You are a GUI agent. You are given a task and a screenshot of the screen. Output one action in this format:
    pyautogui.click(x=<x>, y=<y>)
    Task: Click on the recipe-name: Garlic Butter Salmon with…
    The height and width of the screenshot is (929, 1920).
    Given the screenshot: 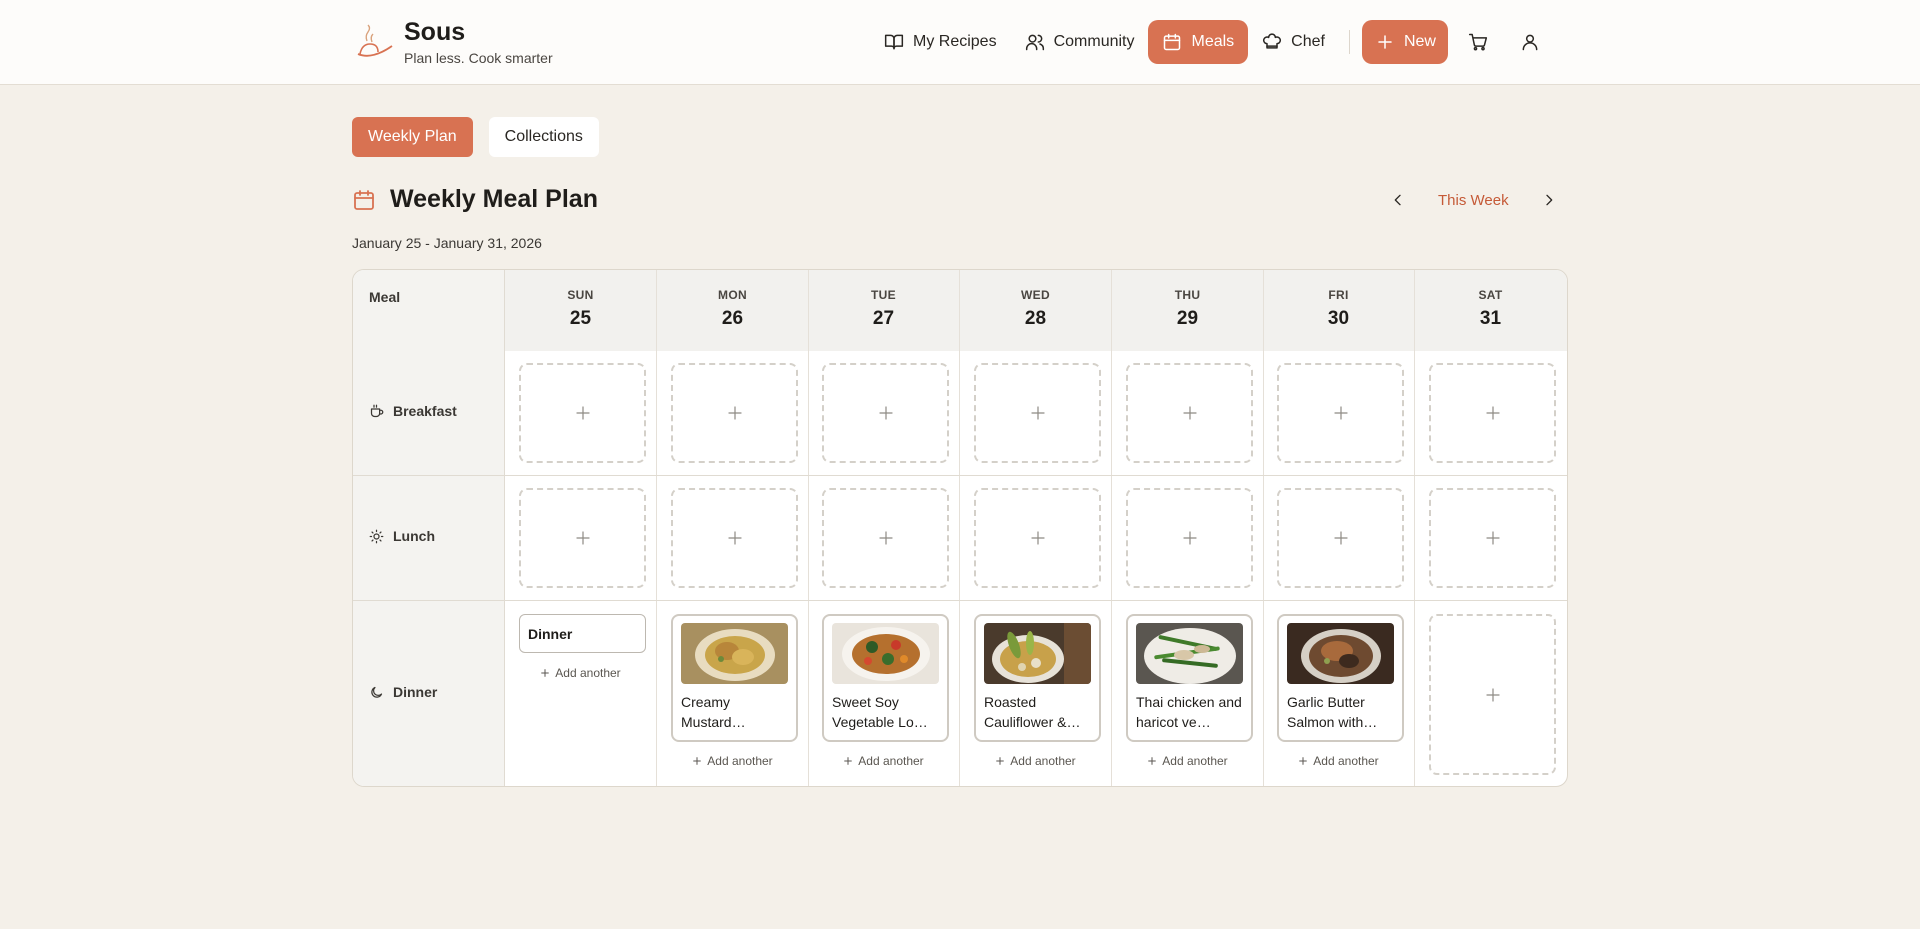 What is the action you would take?
    pyautogui.click(x=1332, y=712)
    